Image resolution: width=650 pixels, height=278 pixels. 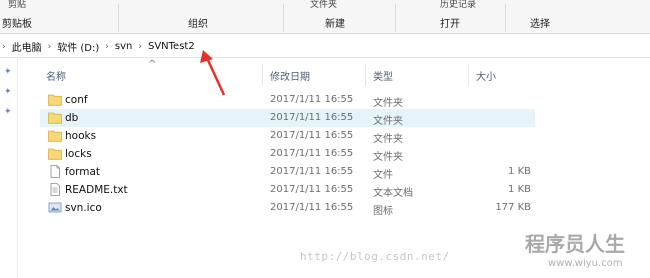 I want to click on breadcrumb-drive-d: 软件 (D:), so click(x=78, y=46).